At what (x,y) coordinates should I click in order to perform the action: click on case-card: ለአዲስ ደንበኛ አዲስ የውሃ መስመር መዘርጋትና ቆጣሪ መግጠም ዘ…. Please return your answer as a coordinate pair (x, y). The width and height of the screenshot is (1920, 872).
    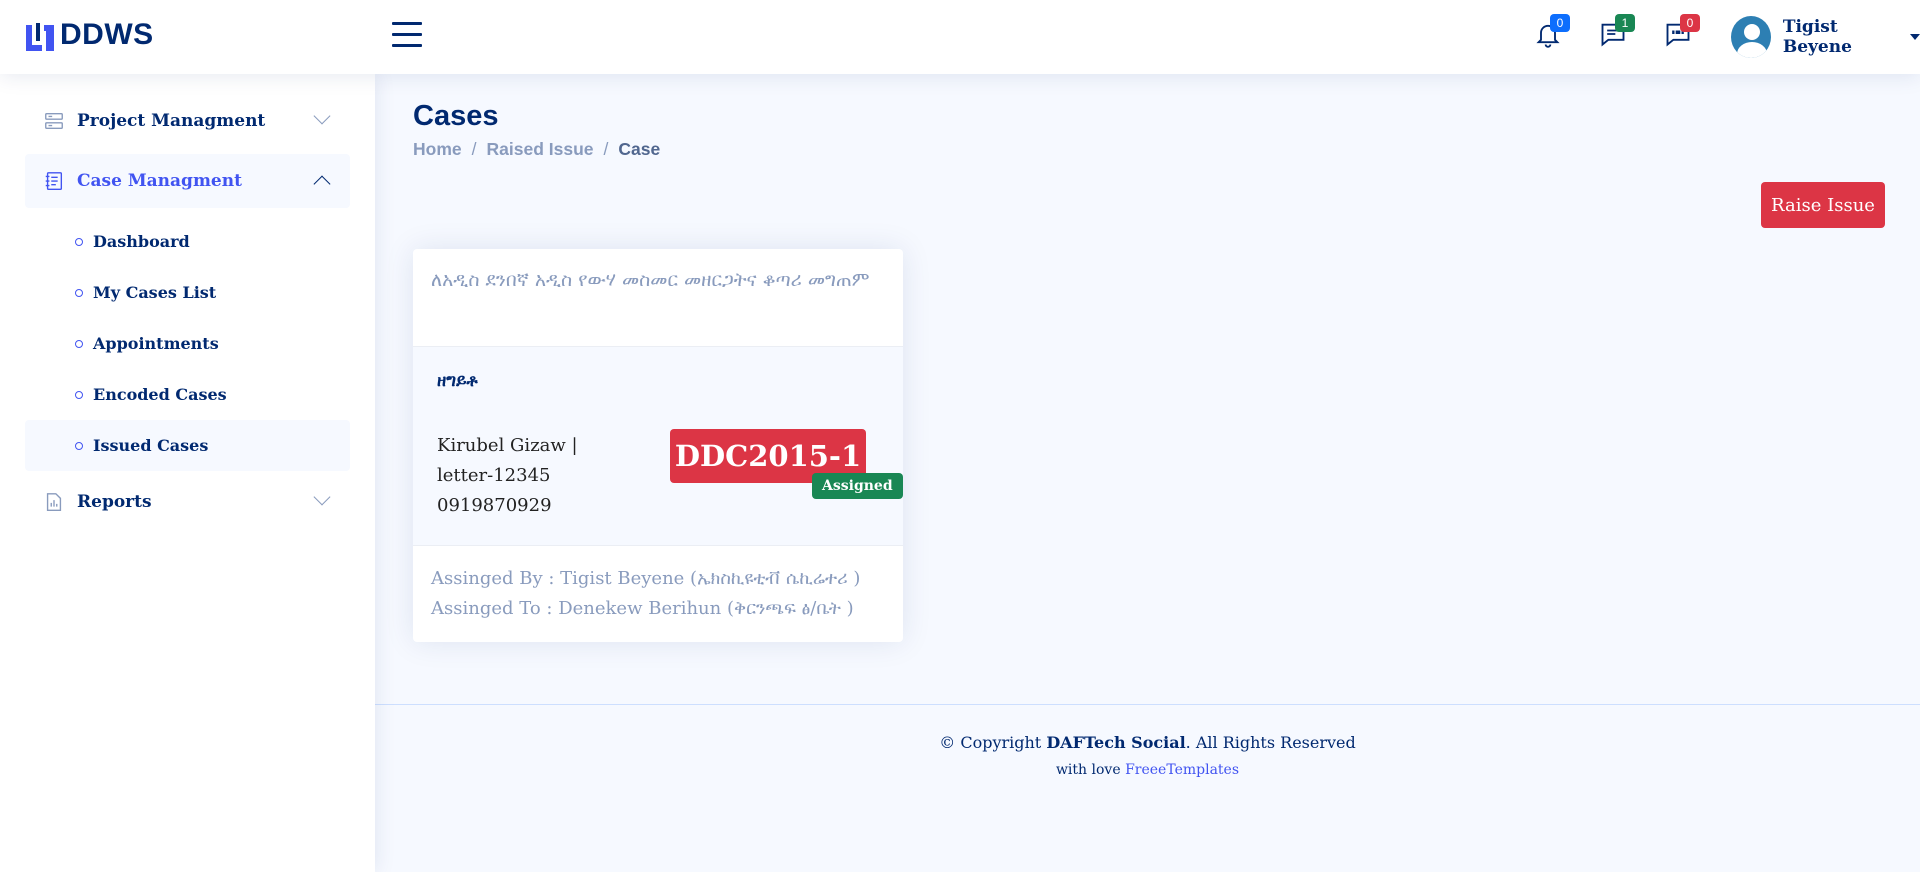
    Looking at the image, I should click on (658, 445).